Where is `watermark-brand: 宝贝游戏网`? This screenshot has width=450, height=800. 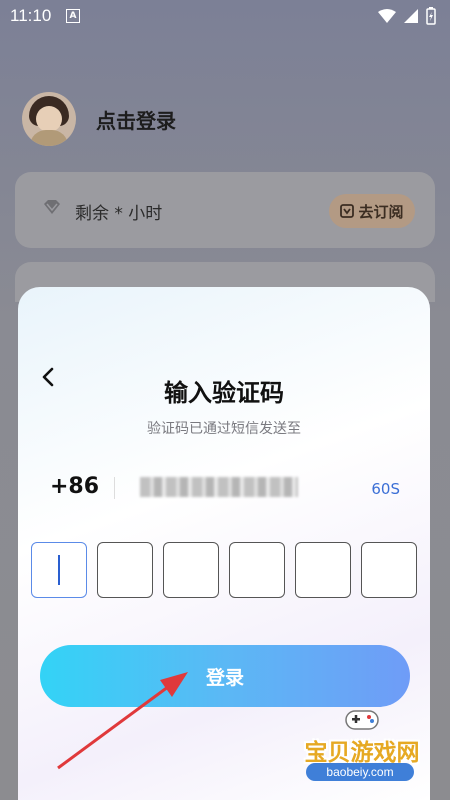
watermark-brand: 宝贝游戏网 is located at coordinates (362, 753).